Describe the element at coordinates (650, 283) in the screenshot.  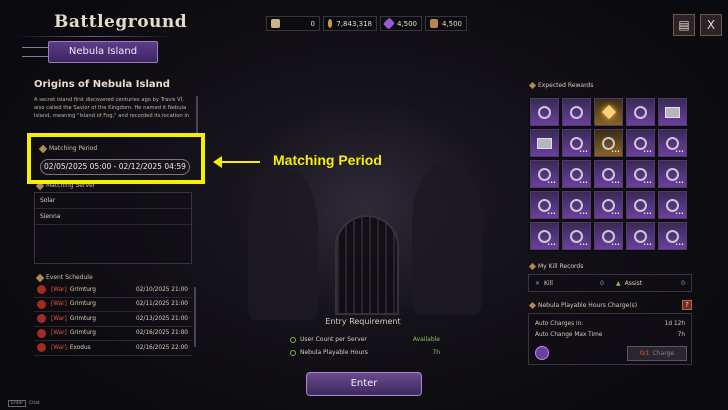
I see `assist-stat: ▲ Assist 0` at that location.